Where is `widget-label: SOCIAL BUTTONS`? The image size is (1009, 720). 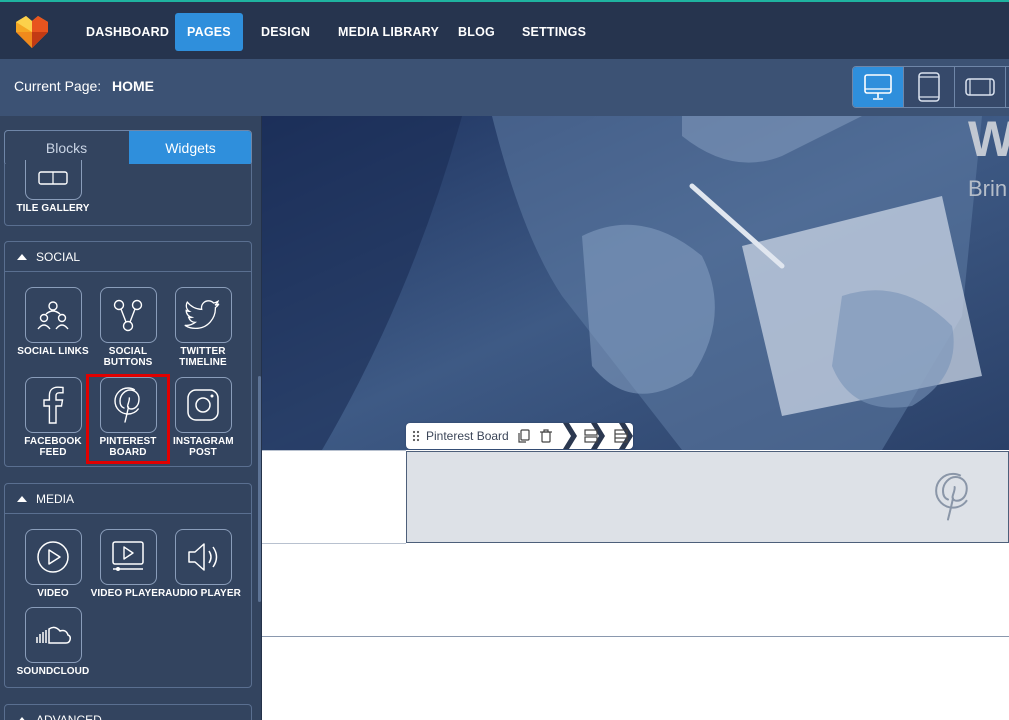 widget-label: SOCIAL BUTTONS is located at coordinates (128, 357).